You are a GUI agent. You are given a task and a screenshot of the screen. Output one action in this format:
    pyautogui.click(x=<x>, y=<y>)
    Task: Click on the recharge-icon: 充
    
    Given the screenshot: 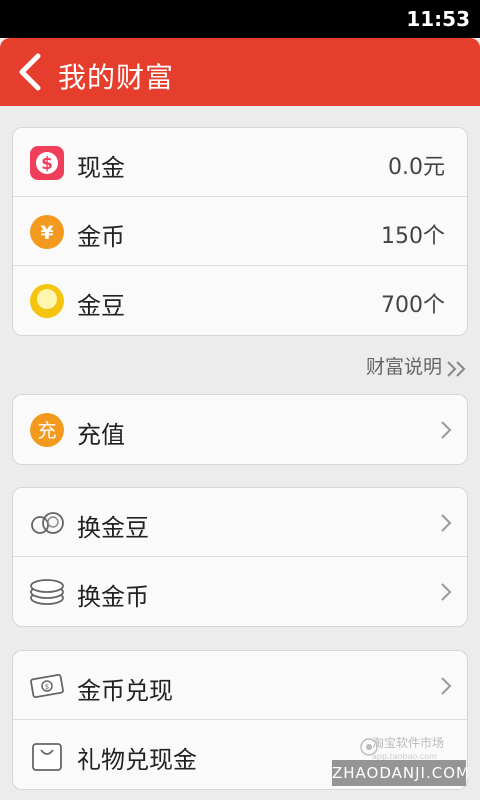 What is the action you would take?
    pyautogui.click(x=47, y=430)
    